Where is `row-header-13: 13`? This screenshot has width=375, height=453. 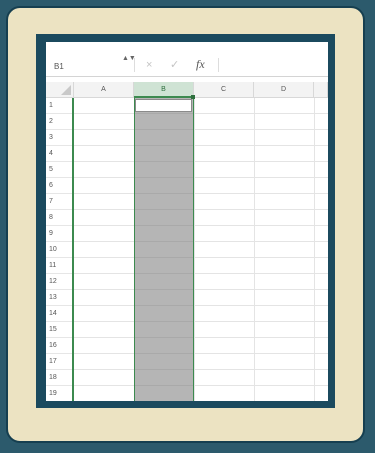
row-header-13: 13 is located at coordinates (60, 298).